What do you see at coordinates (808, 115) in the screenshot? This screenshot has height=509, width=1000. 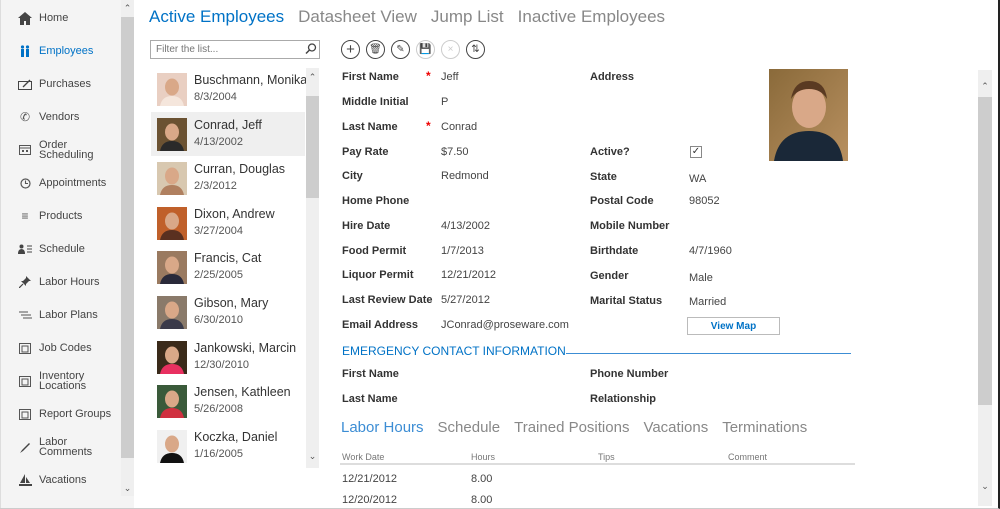 I see `employee-photo` at bounding box center [808, 115].